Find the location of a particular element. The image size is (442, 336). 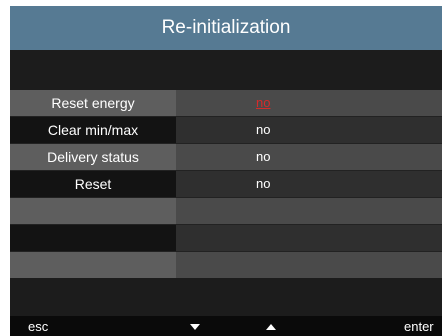

up-button is located at coordinates (271, 326).